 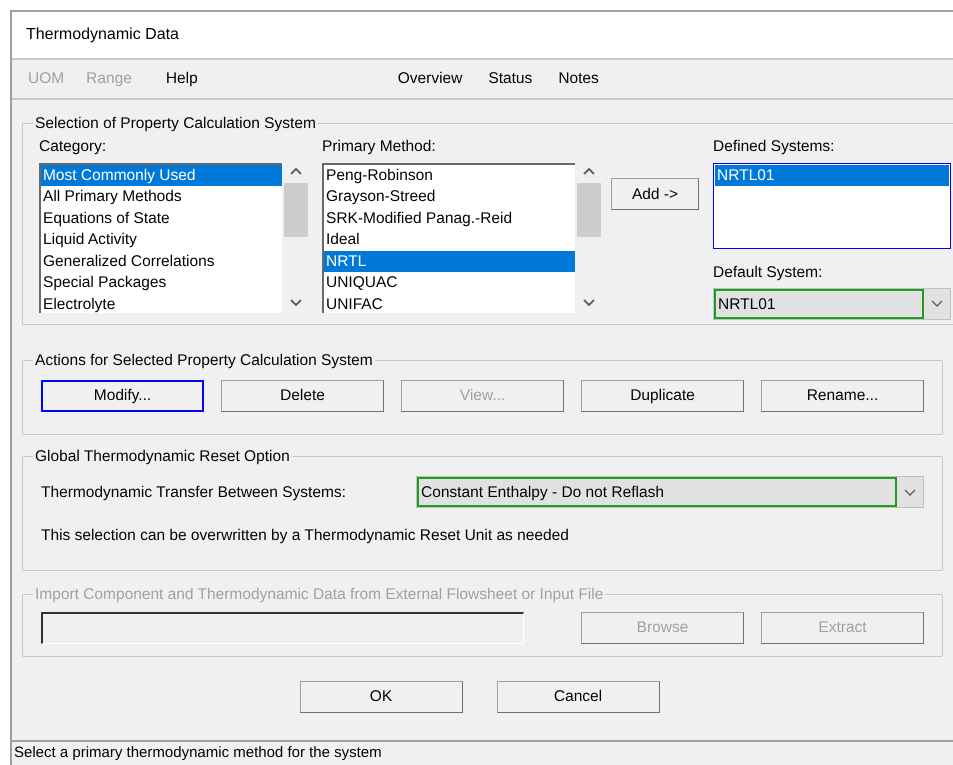 What do you see at coordinates (379, 147) in the screenshot?
I see `field-label: Primary Method:` at bounding box center [379, 147].